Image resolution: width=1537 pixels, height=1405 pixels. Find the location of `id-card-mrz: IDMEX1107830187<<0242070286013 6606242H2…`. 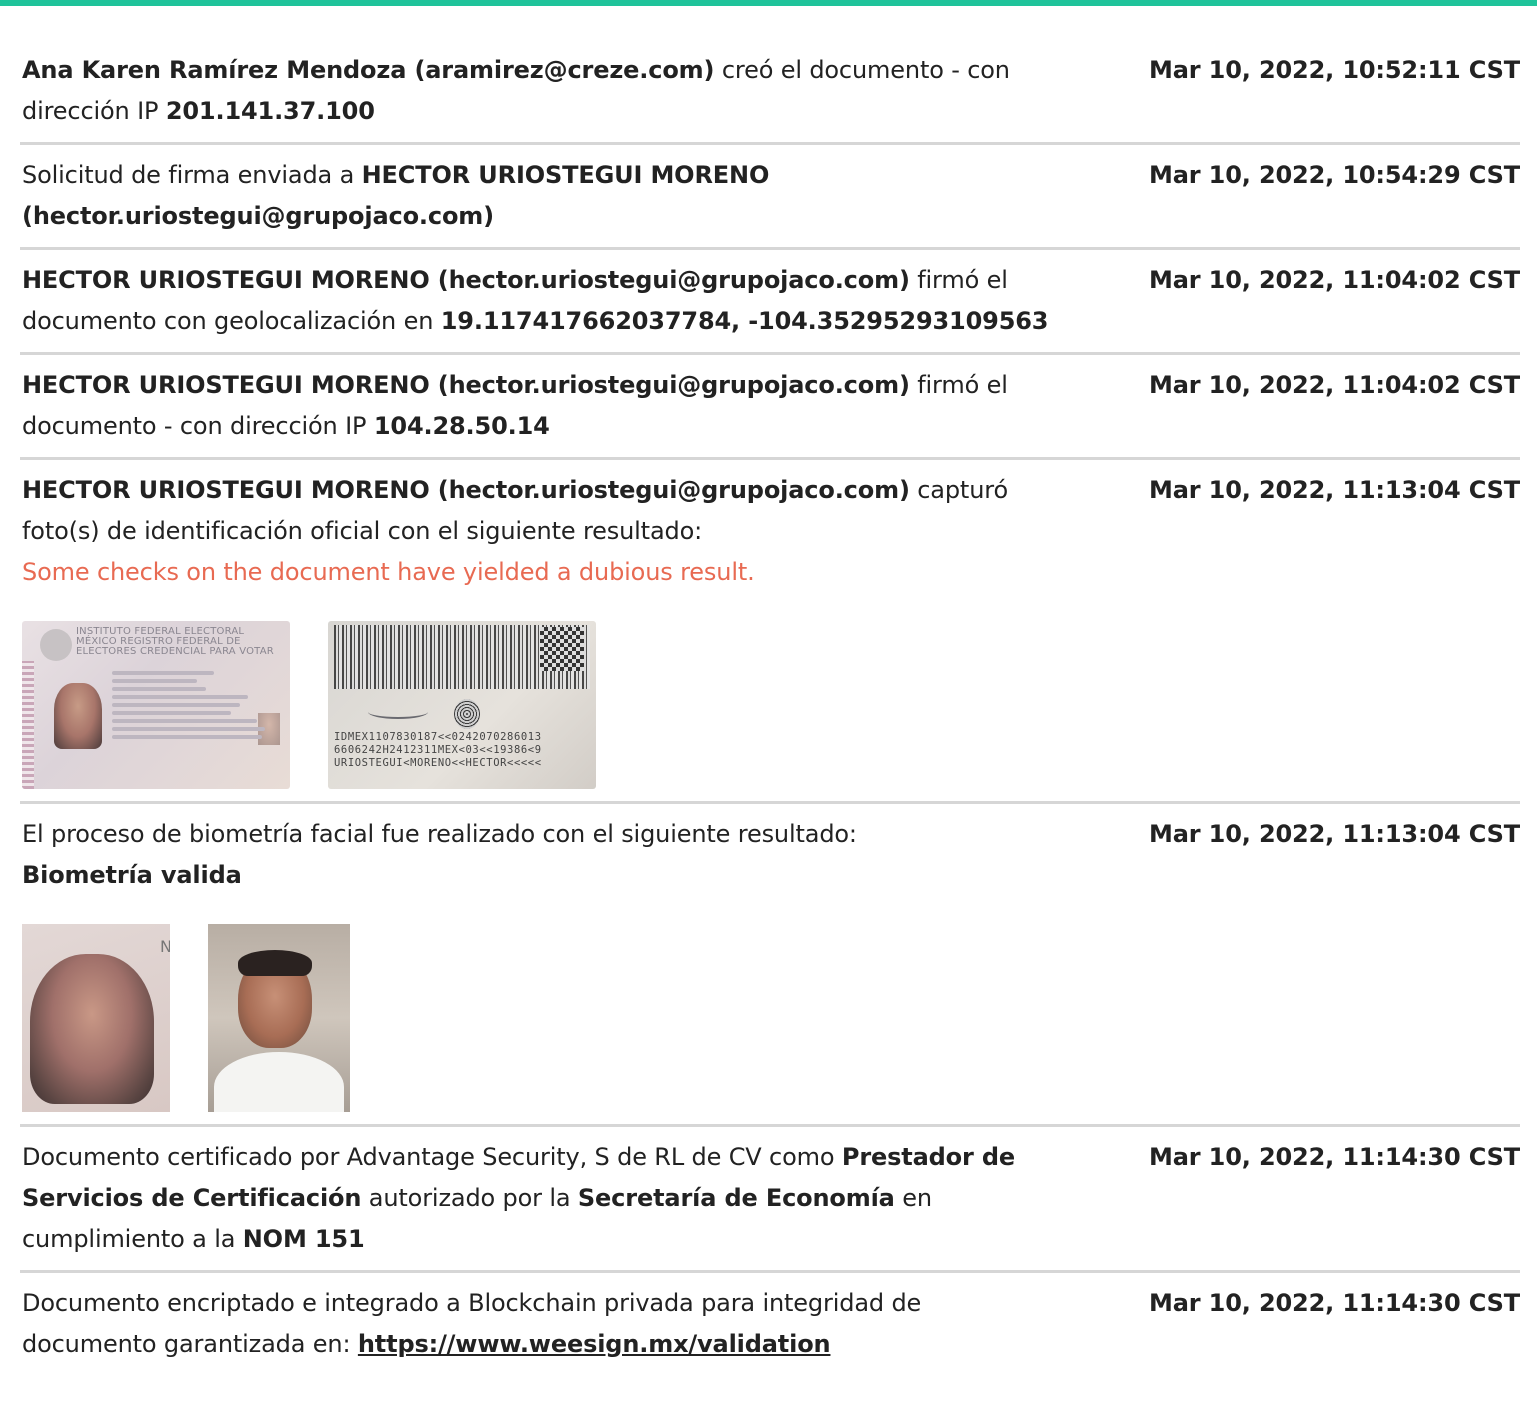

id-card-mrz: IDMEX1107830187<<0242070286013 6606242H2… is located at coordinates (438, 750).